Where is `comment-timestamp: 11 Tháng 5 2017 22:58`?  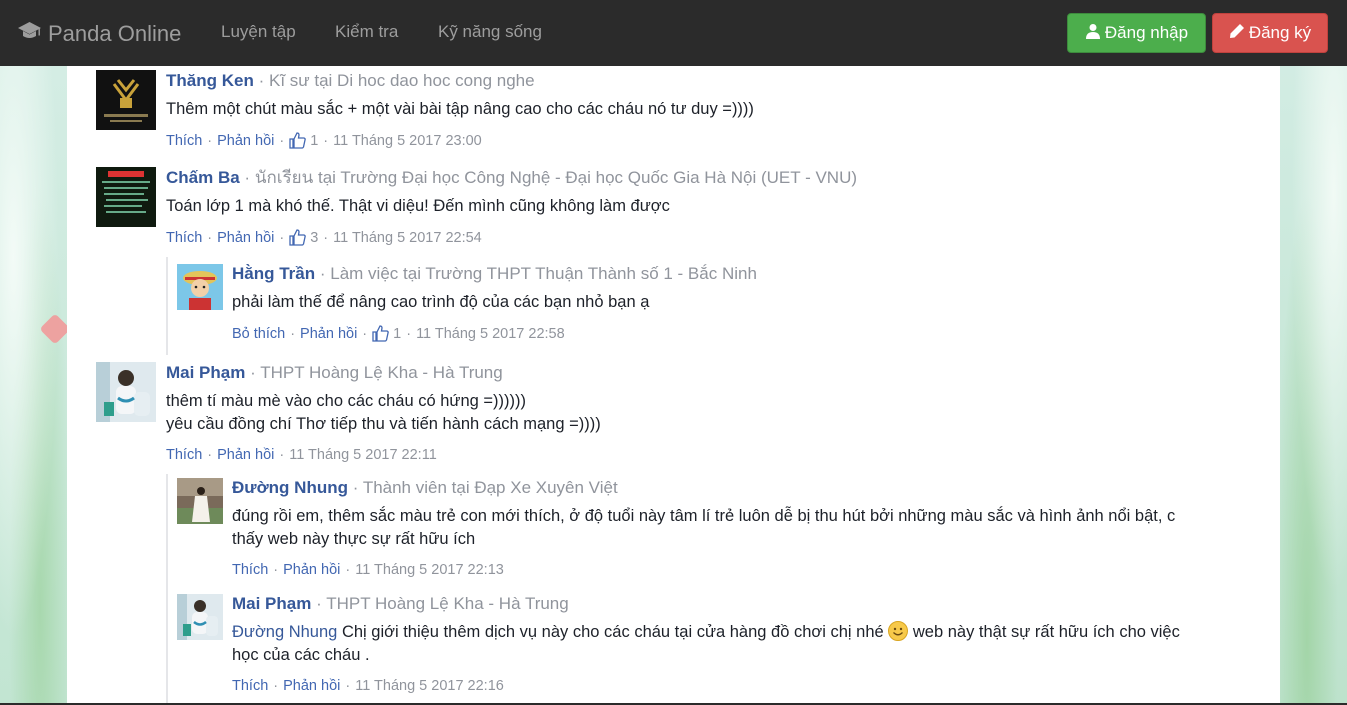
comment-timestamp: 11 Tháng 5 2017 22:58 is located at coordinates (490, 334).